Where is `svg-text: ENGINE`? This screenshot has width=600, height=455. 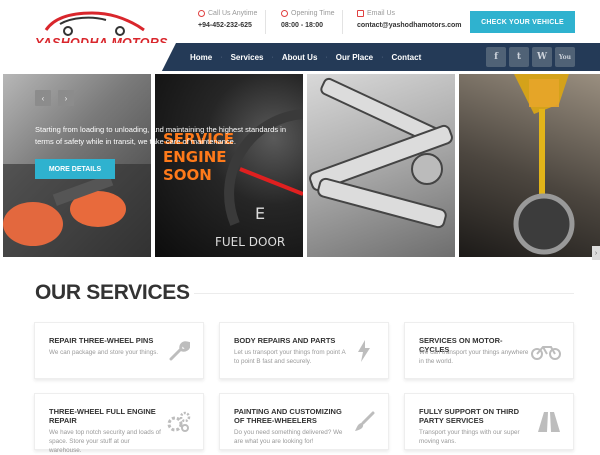
svg-text: ENGINE is located at coordinates (195, 157).